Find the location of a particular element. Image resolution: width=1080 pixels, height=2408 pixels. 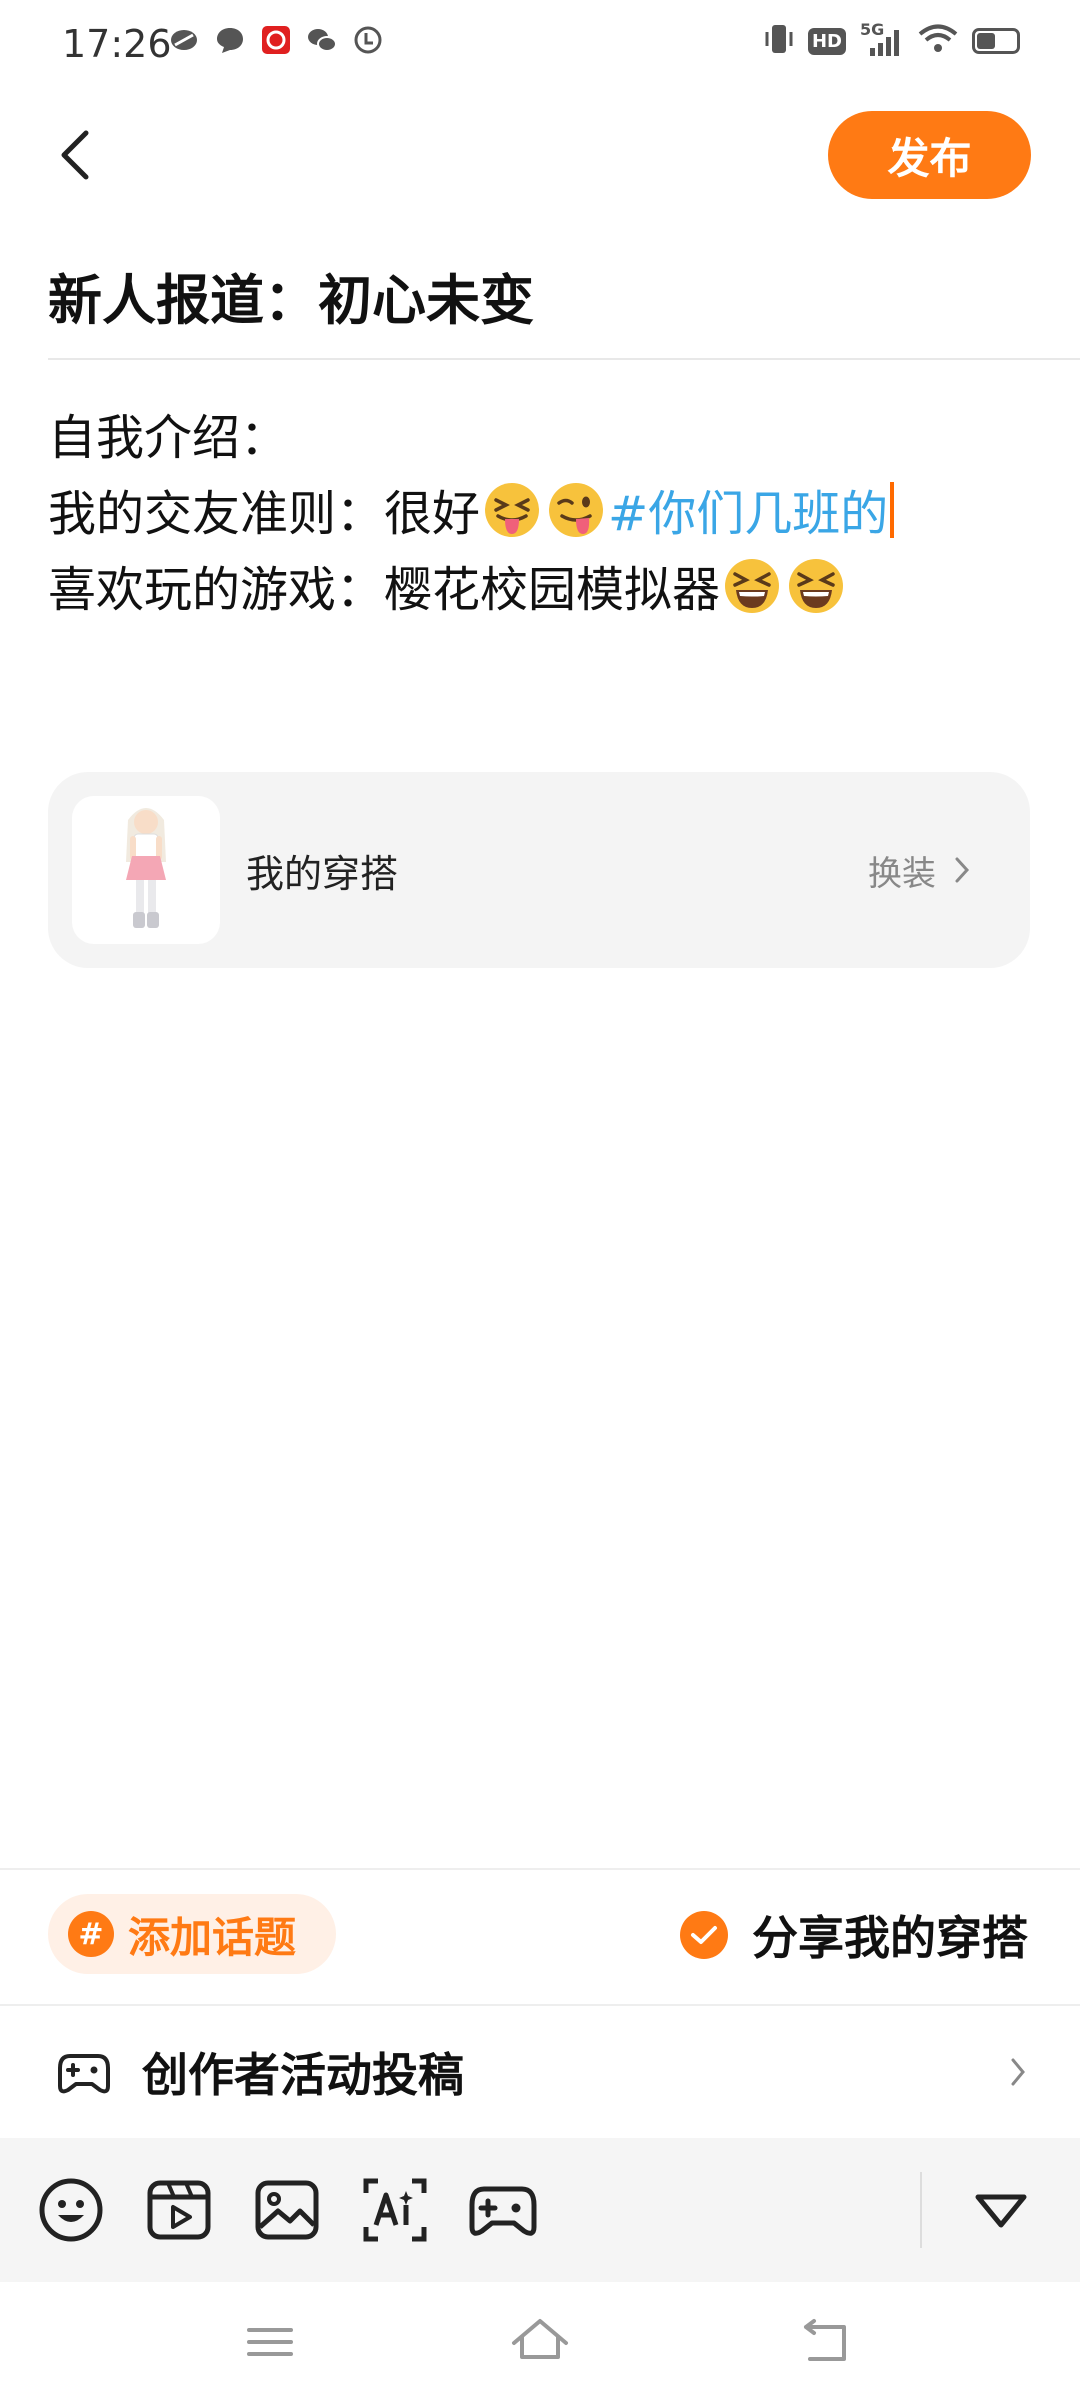

game-icon is located at coordinates (503, 2210).